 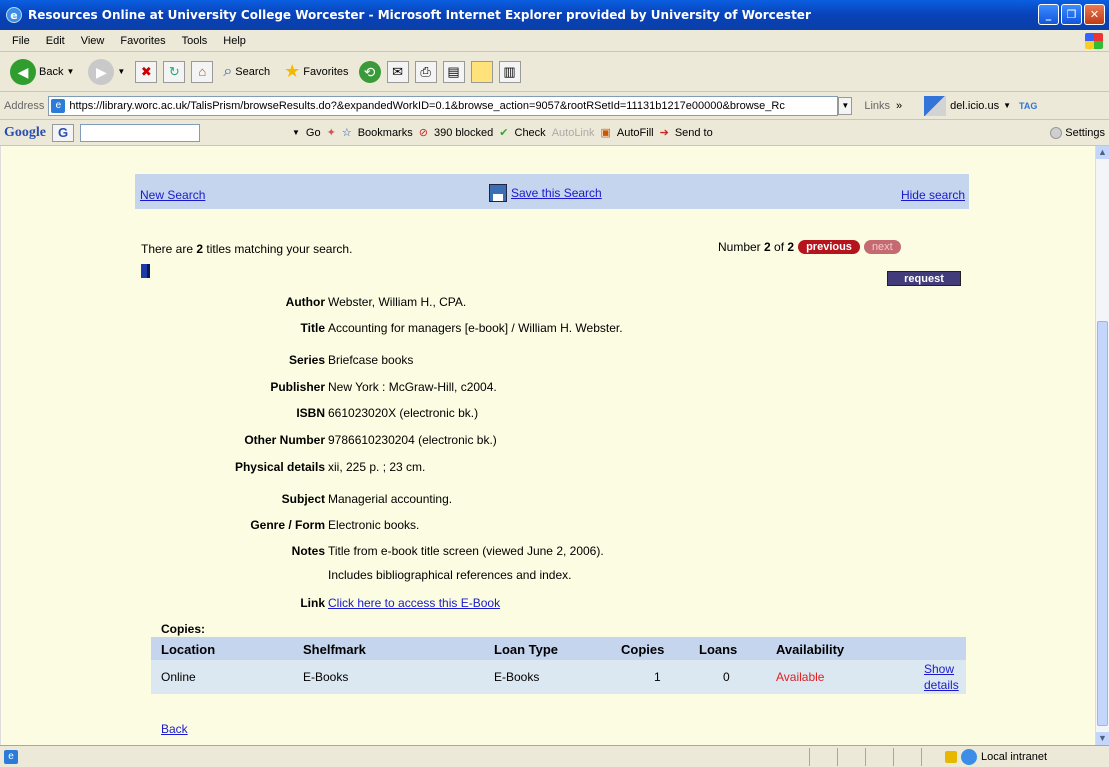 I want to click on previous-button: previous, so click(x=829, y=247).